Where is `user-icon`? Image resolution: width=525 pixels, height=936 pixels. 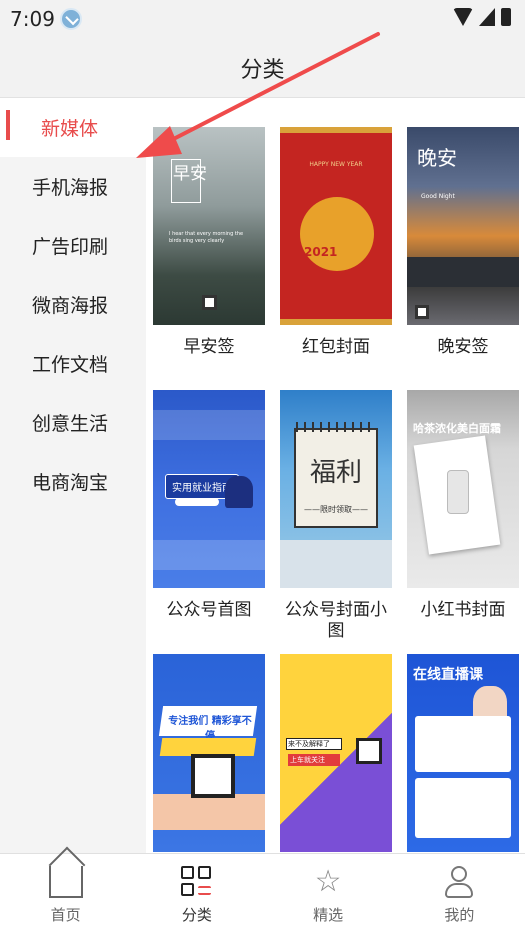 user-icon is located at coordinates (459, 882).